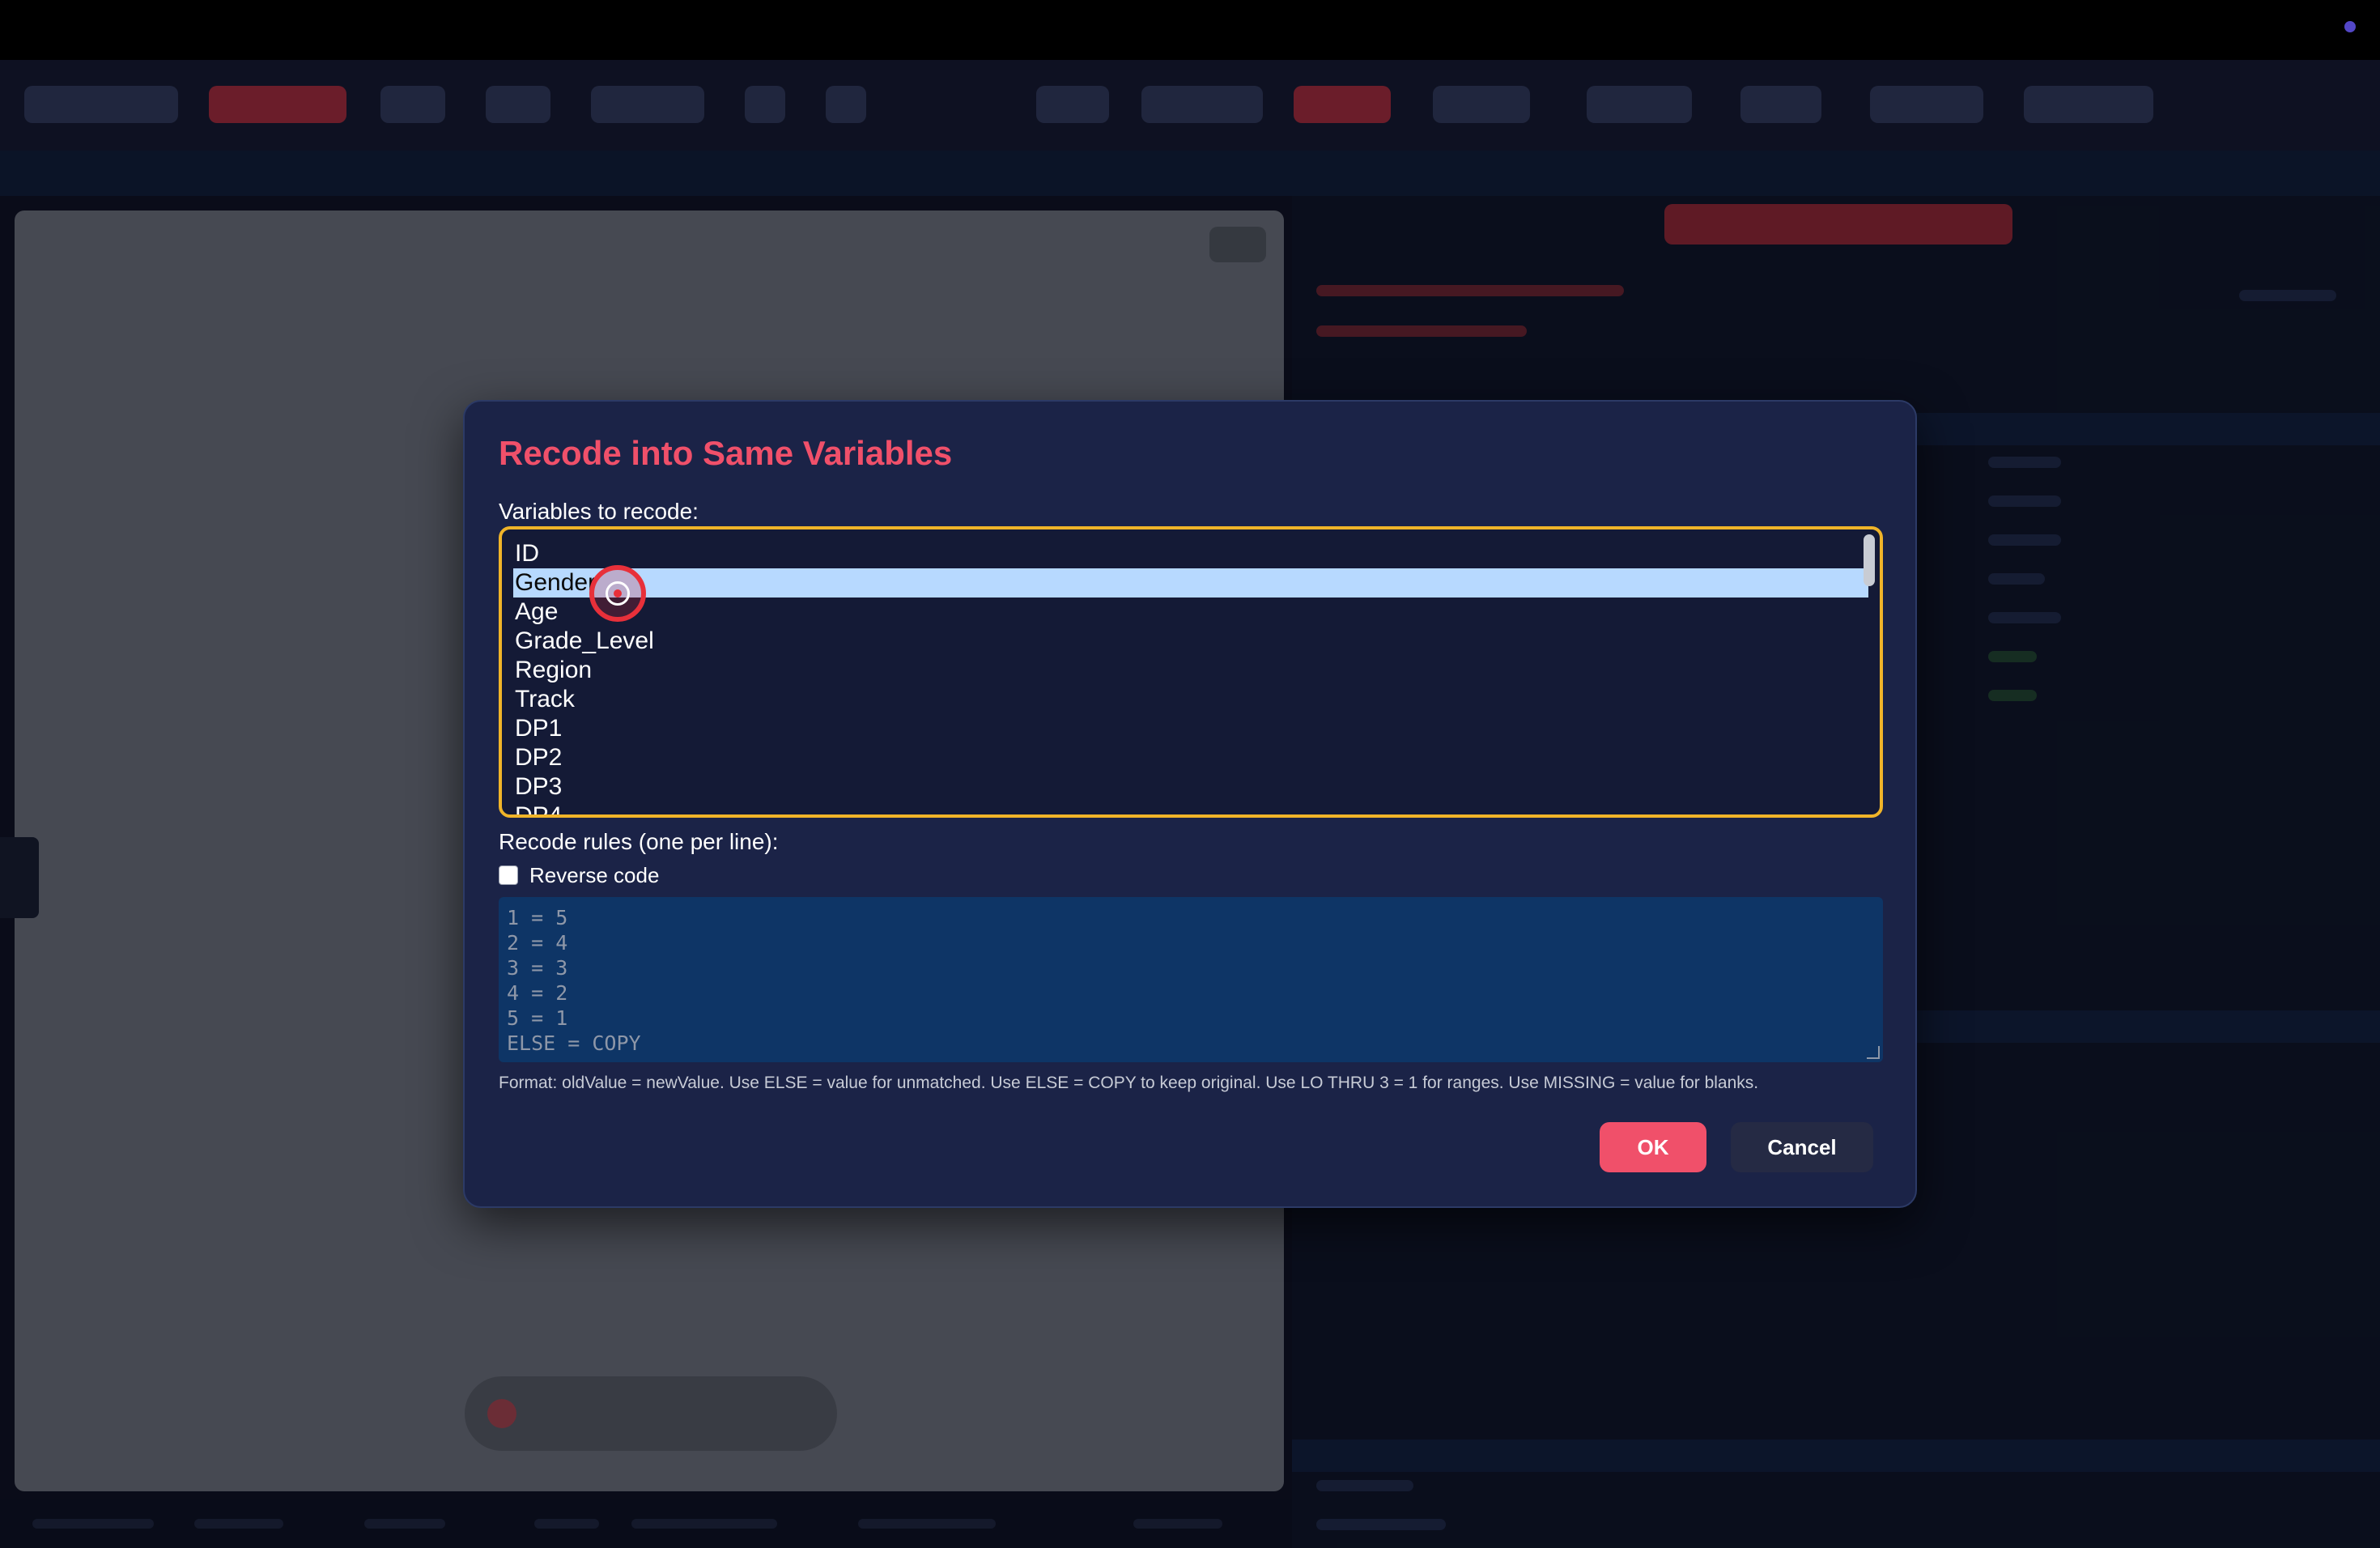 This screenshot has width=2380, height=1548. What do you see at coordinates (574, 1043) in the screenshot?
I see `rule-placeholder-line: ELSE = COPY` at bounding box center [574, 1043].